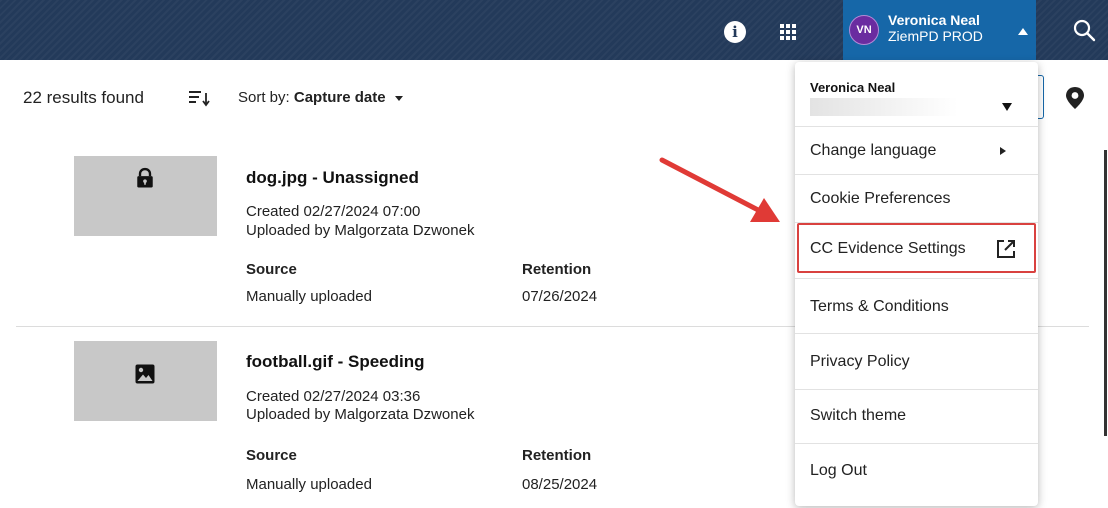  What do you see at coordinates (1007, 107) in the screenshot?
I see `caret-down-icon` at bounding box center [1007, 107].